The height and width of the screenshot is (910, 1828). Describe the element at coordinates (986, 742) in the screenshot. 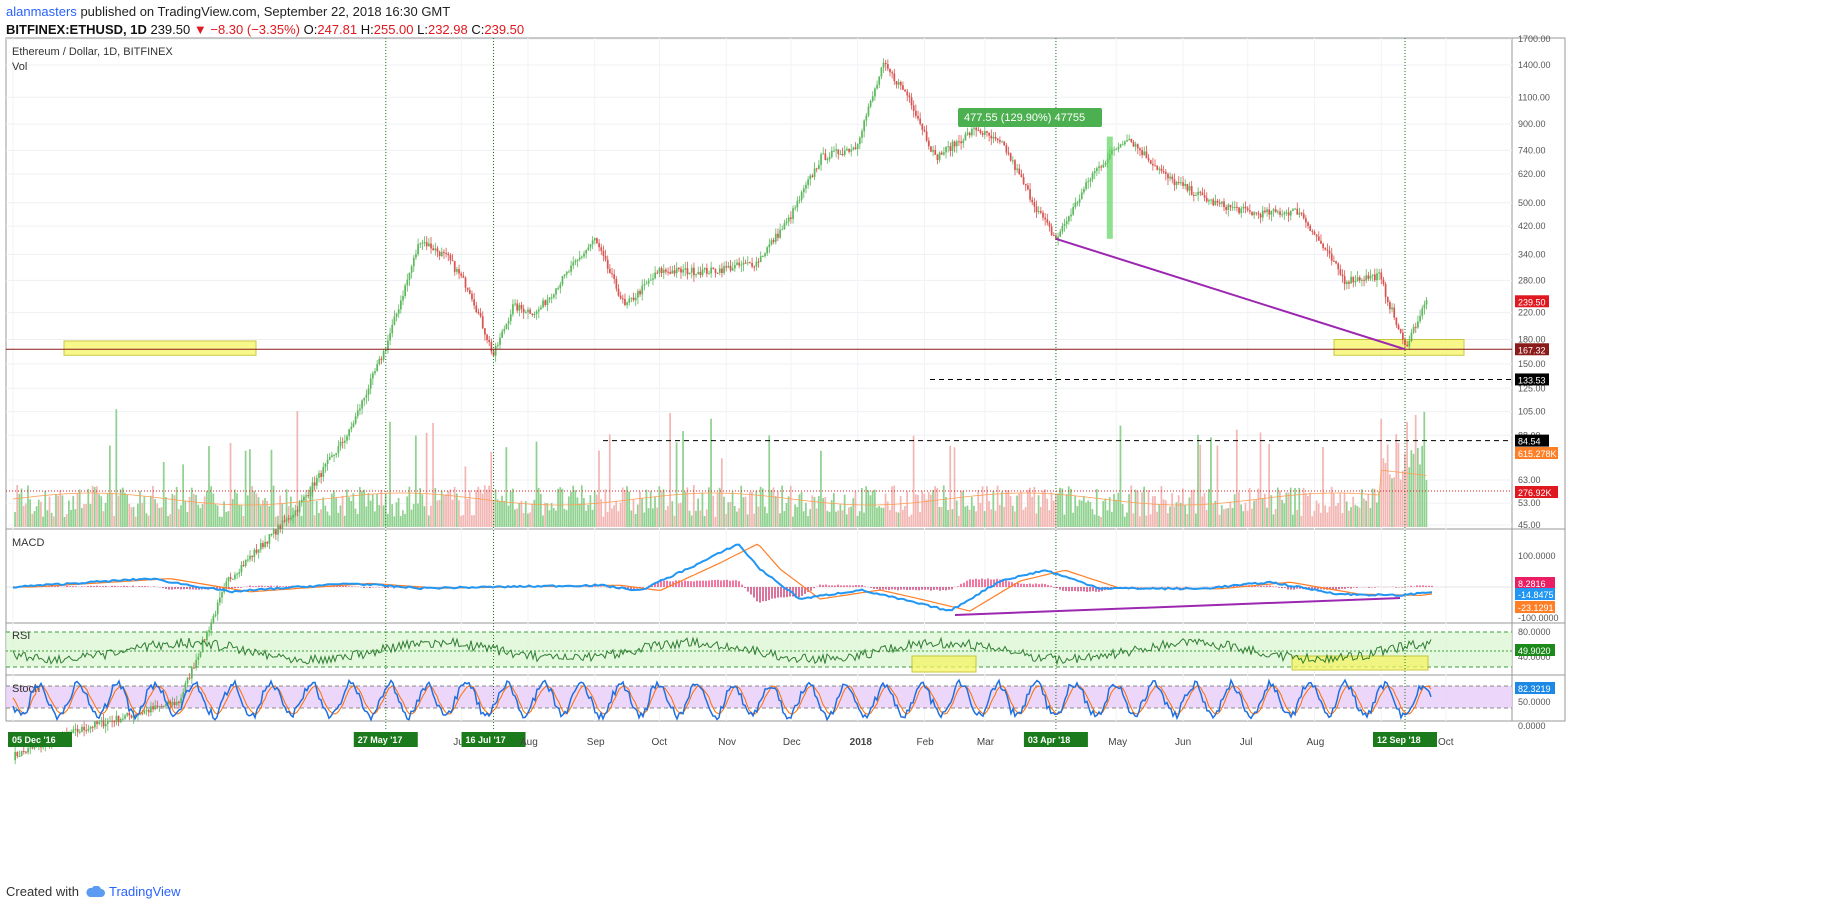

I see `time-tick-label: Mar` at that location.